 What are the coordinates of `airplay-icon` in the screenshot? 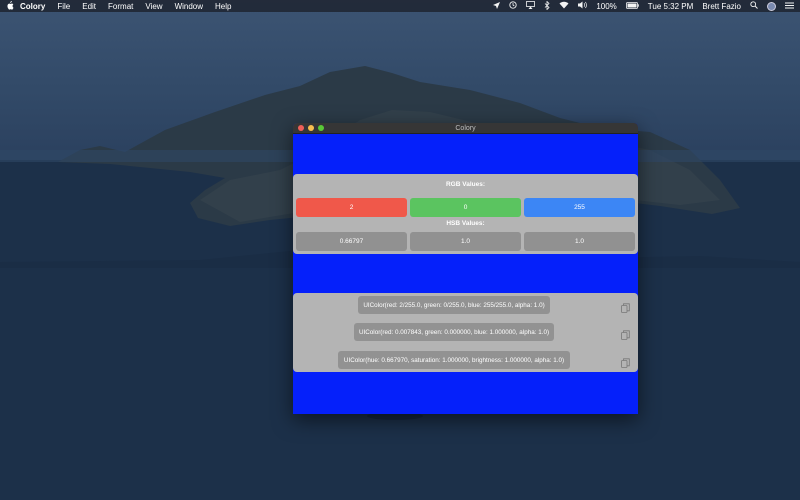 It's located at (531, 6).